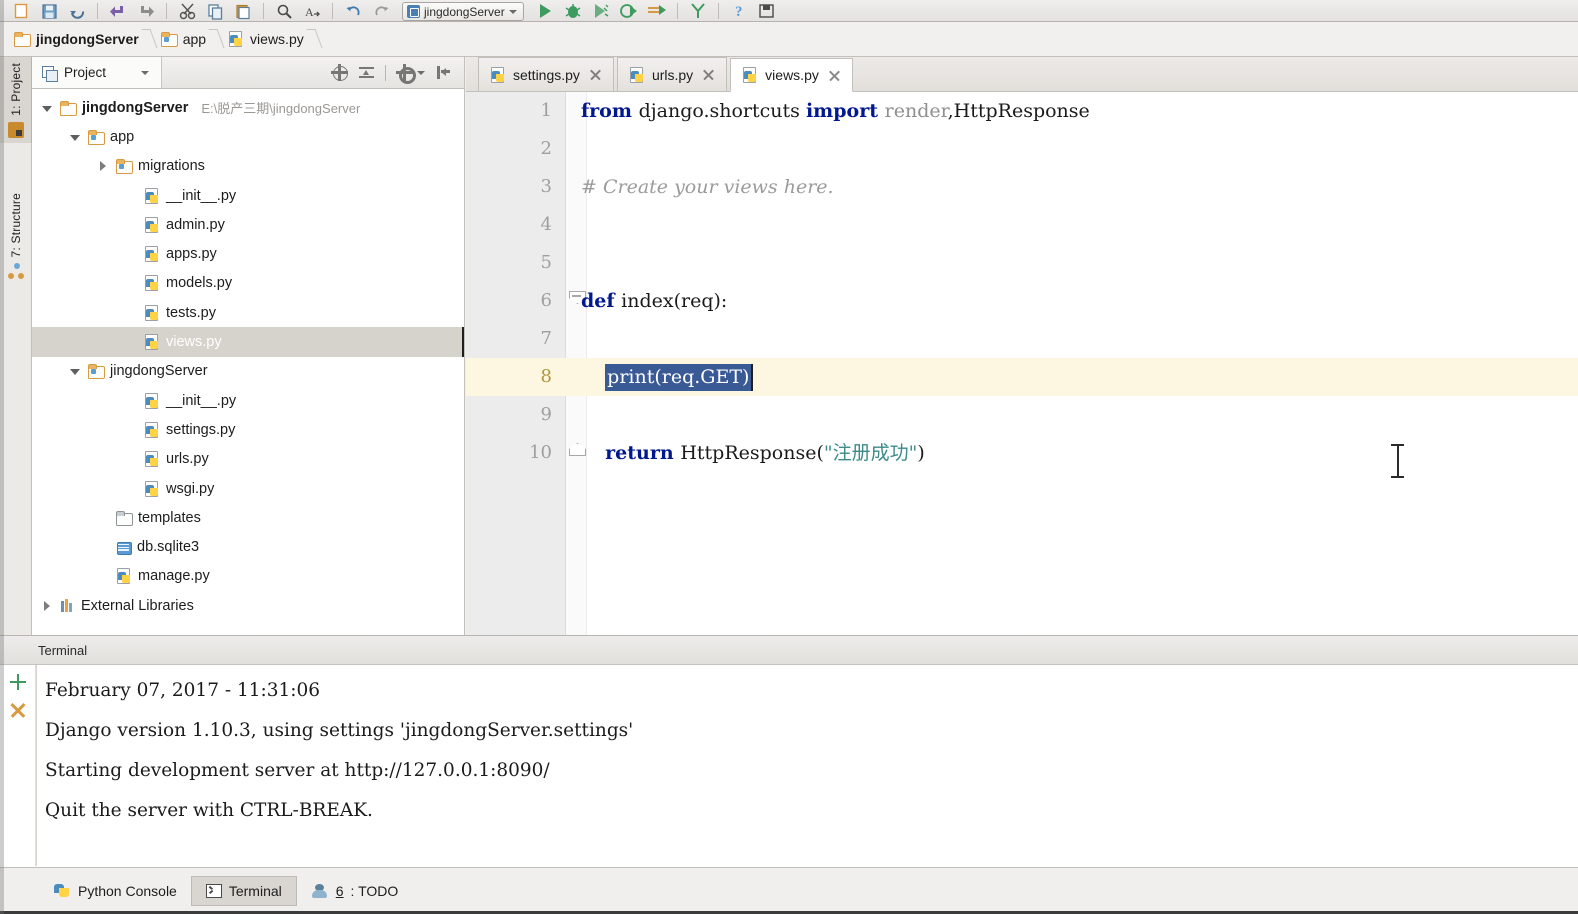 This screenshot has height=914, width=1578. I want to click on database-icon, so click(124, 547).